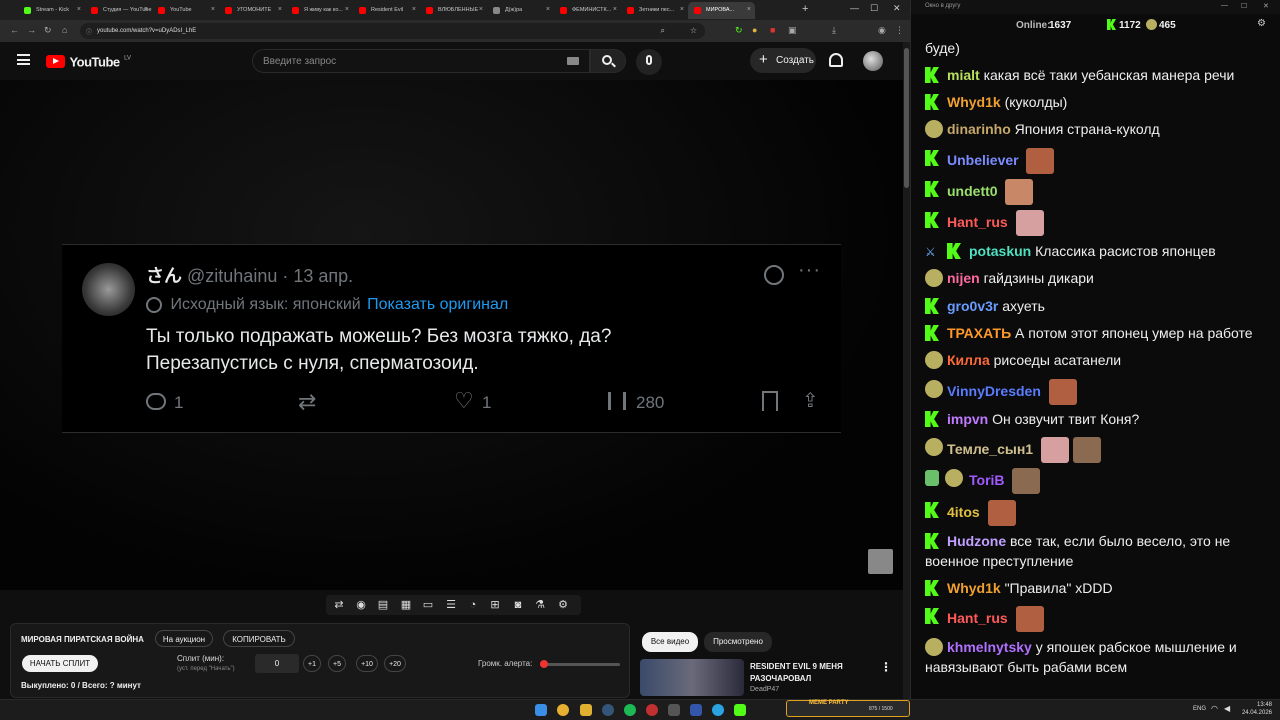  What do you see at coordinates (541, 710) in the screenshot?
I see `windows-start-icon` at bounding box center [541, 710].